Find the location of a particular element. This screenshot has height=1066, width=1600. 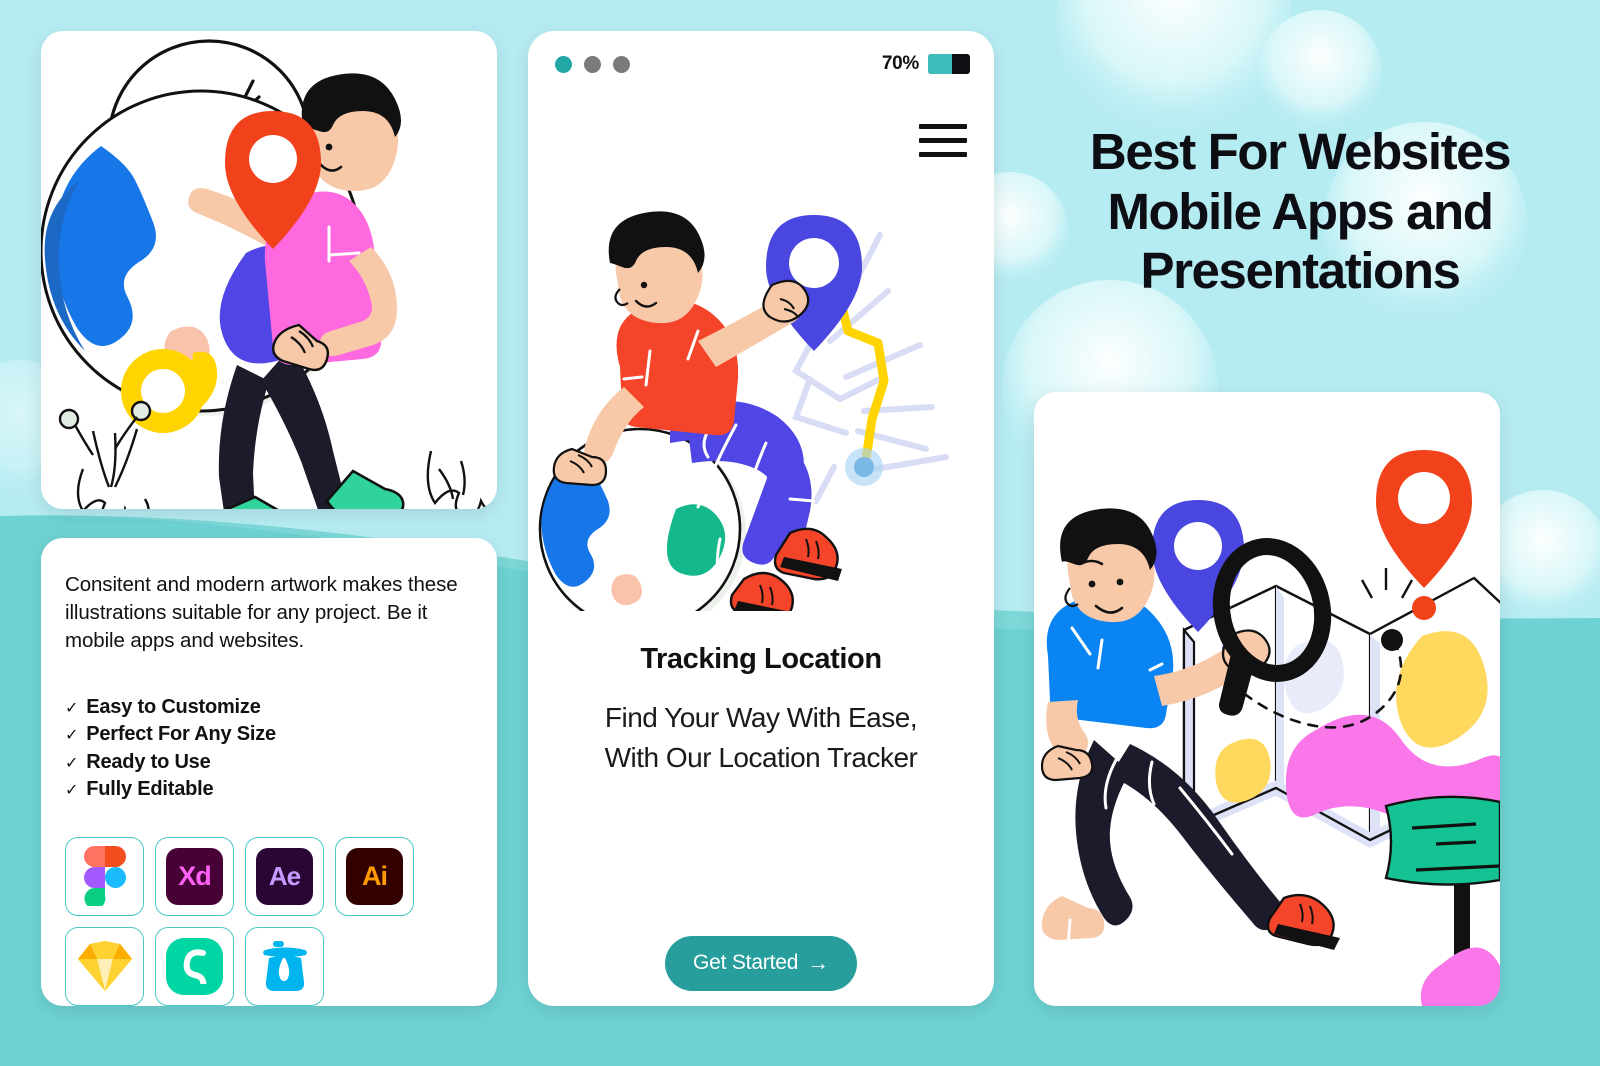

list-item-label: Ready to Use is located at coordinates (148, 761).